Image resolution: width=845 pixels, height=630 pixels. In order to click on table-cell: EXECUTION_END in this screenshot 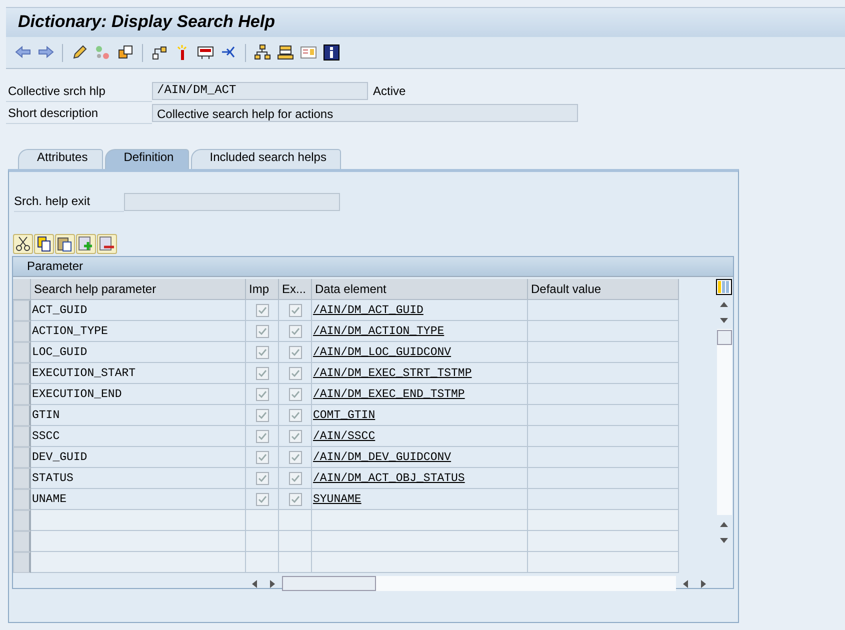, I will do `click(138, 394)`.